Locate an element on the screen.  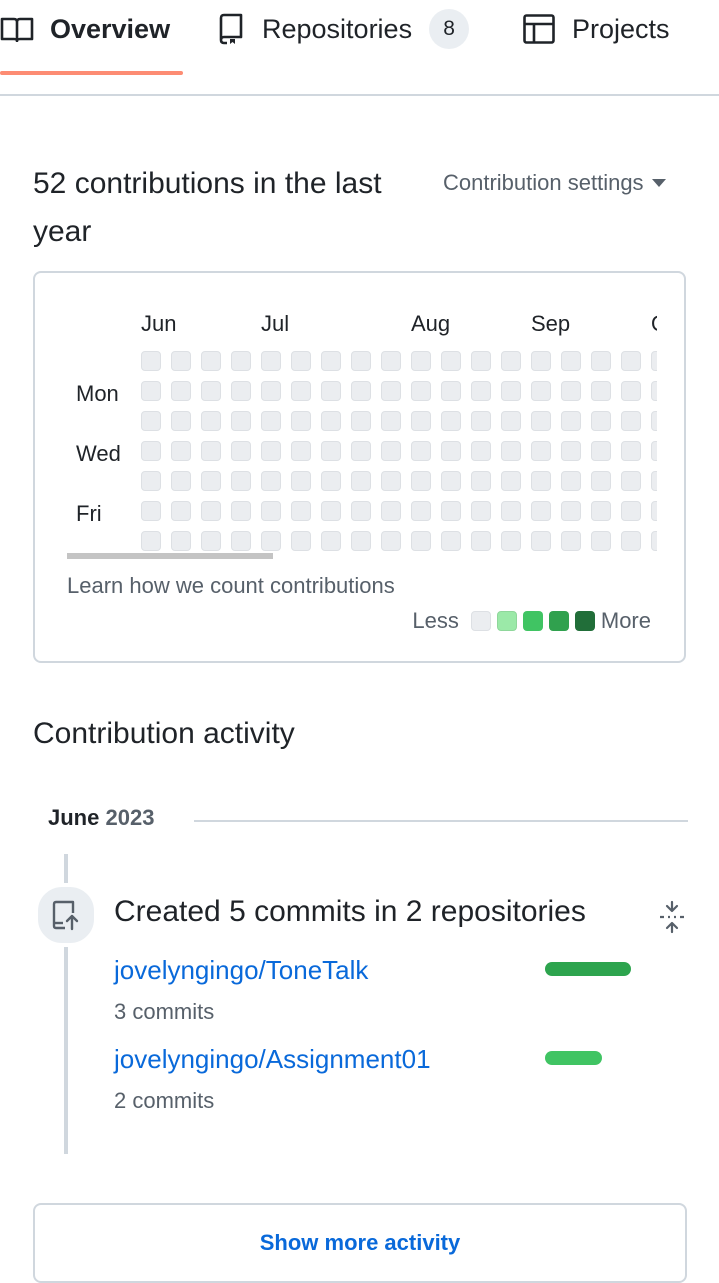
show-more-activity-button: Show more activity is located at coordinates (360, 1243).